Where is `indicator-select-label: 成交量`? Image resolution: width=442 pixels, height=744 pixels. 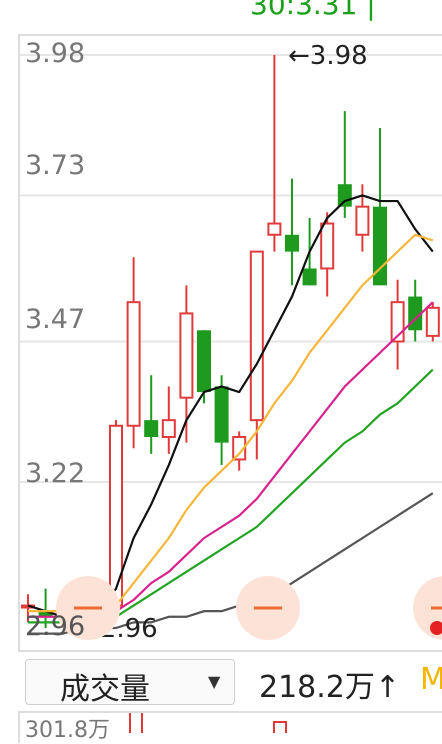
indicator-select-label: 成交量 is located at coordinates (105, 689).